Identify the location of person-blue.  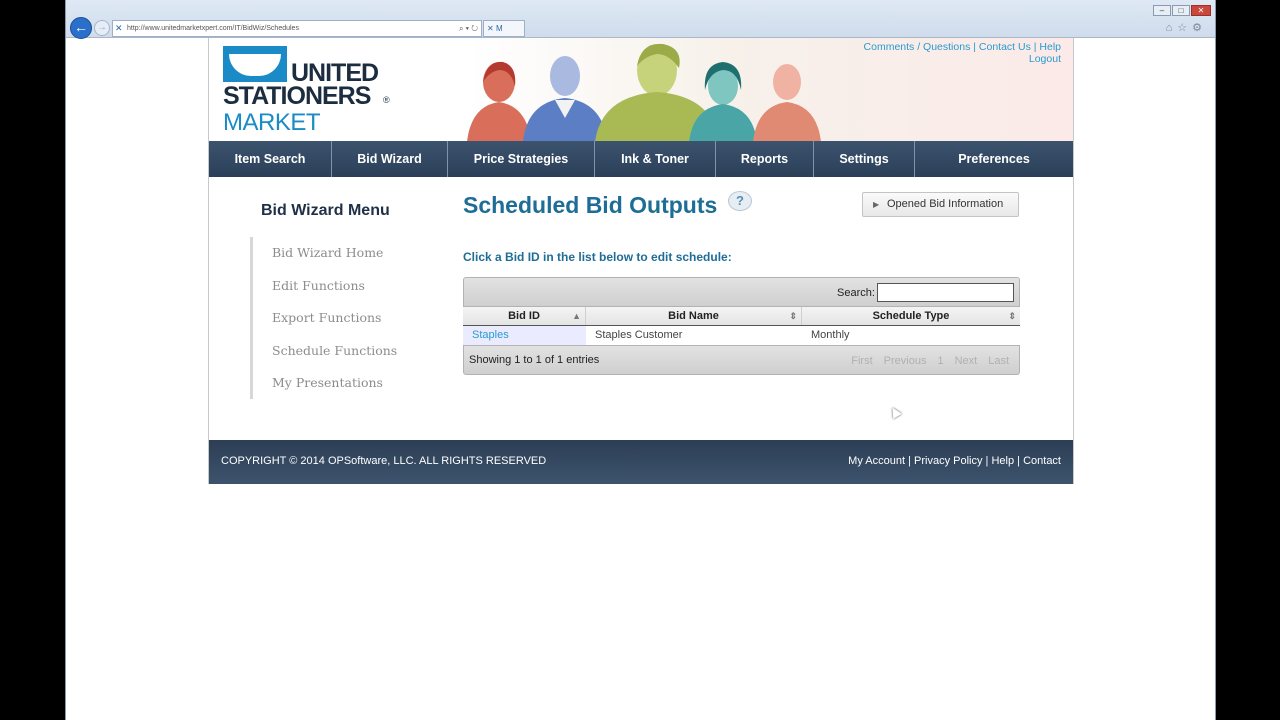
(565, 98).